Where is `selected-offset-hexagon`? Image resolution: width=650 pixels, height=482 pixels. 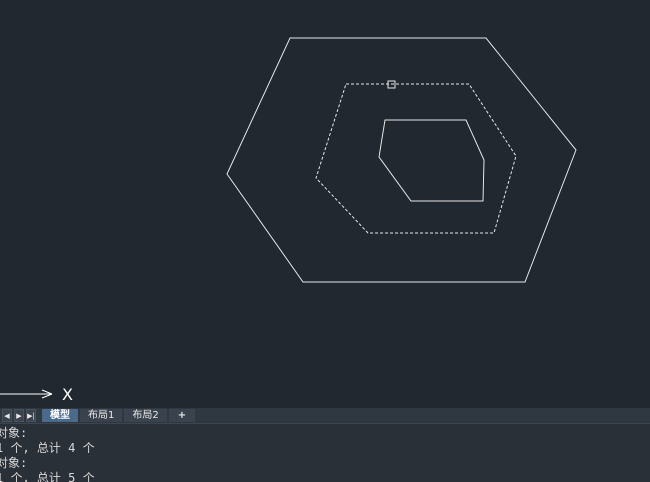
selected-offset-hexagon is located at coordinates (416, 158).